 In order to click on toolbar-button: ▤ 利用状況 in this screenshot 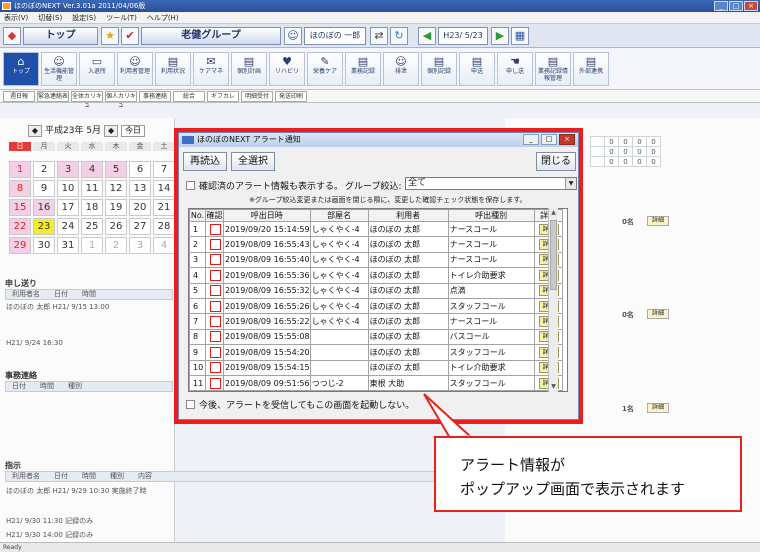, I will do `click(173, 69)`.